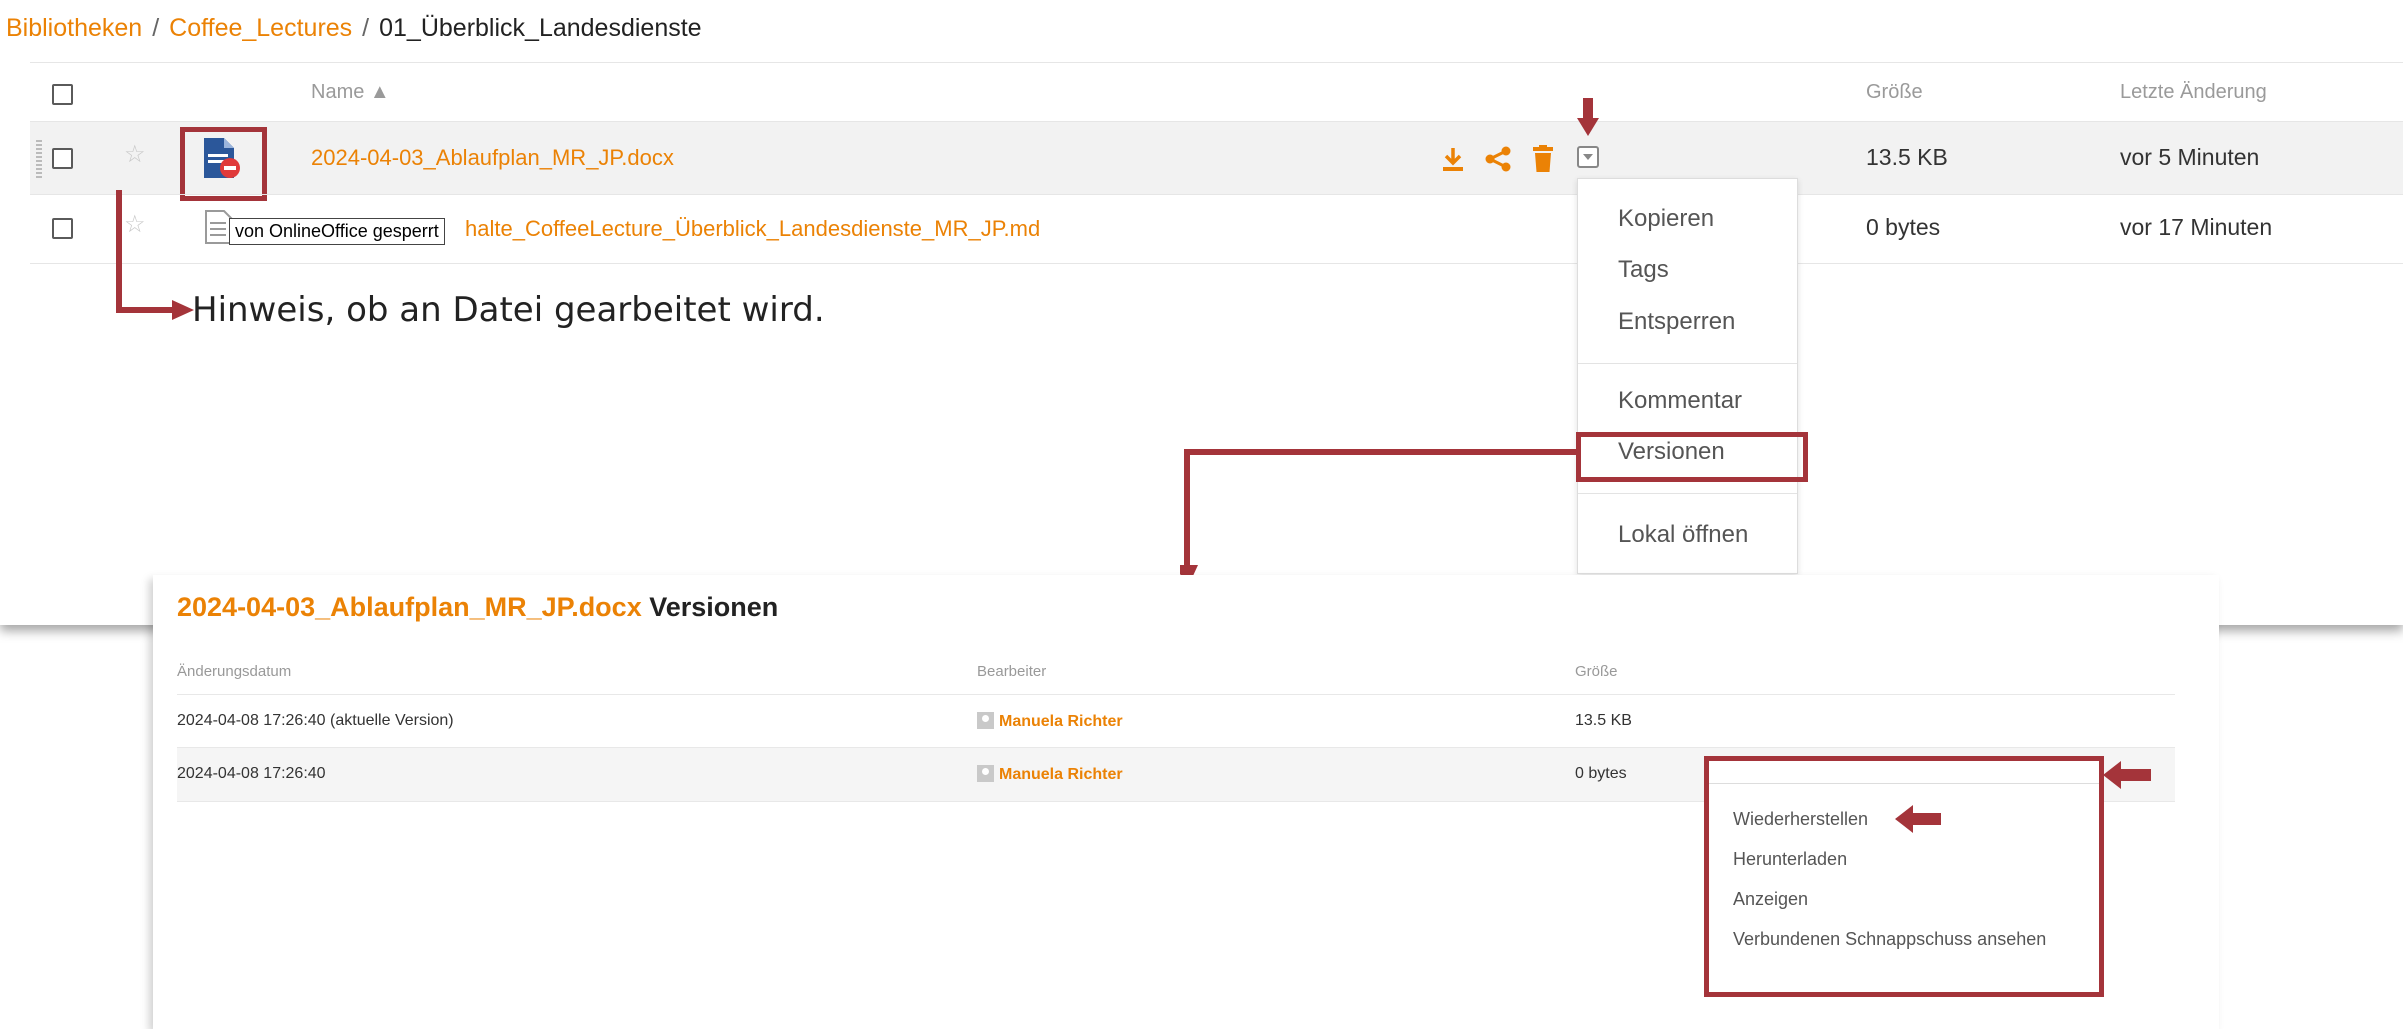 The image size is (2403, 1029). I want to click on file-size: 0 bytes, so click(1903, 227).